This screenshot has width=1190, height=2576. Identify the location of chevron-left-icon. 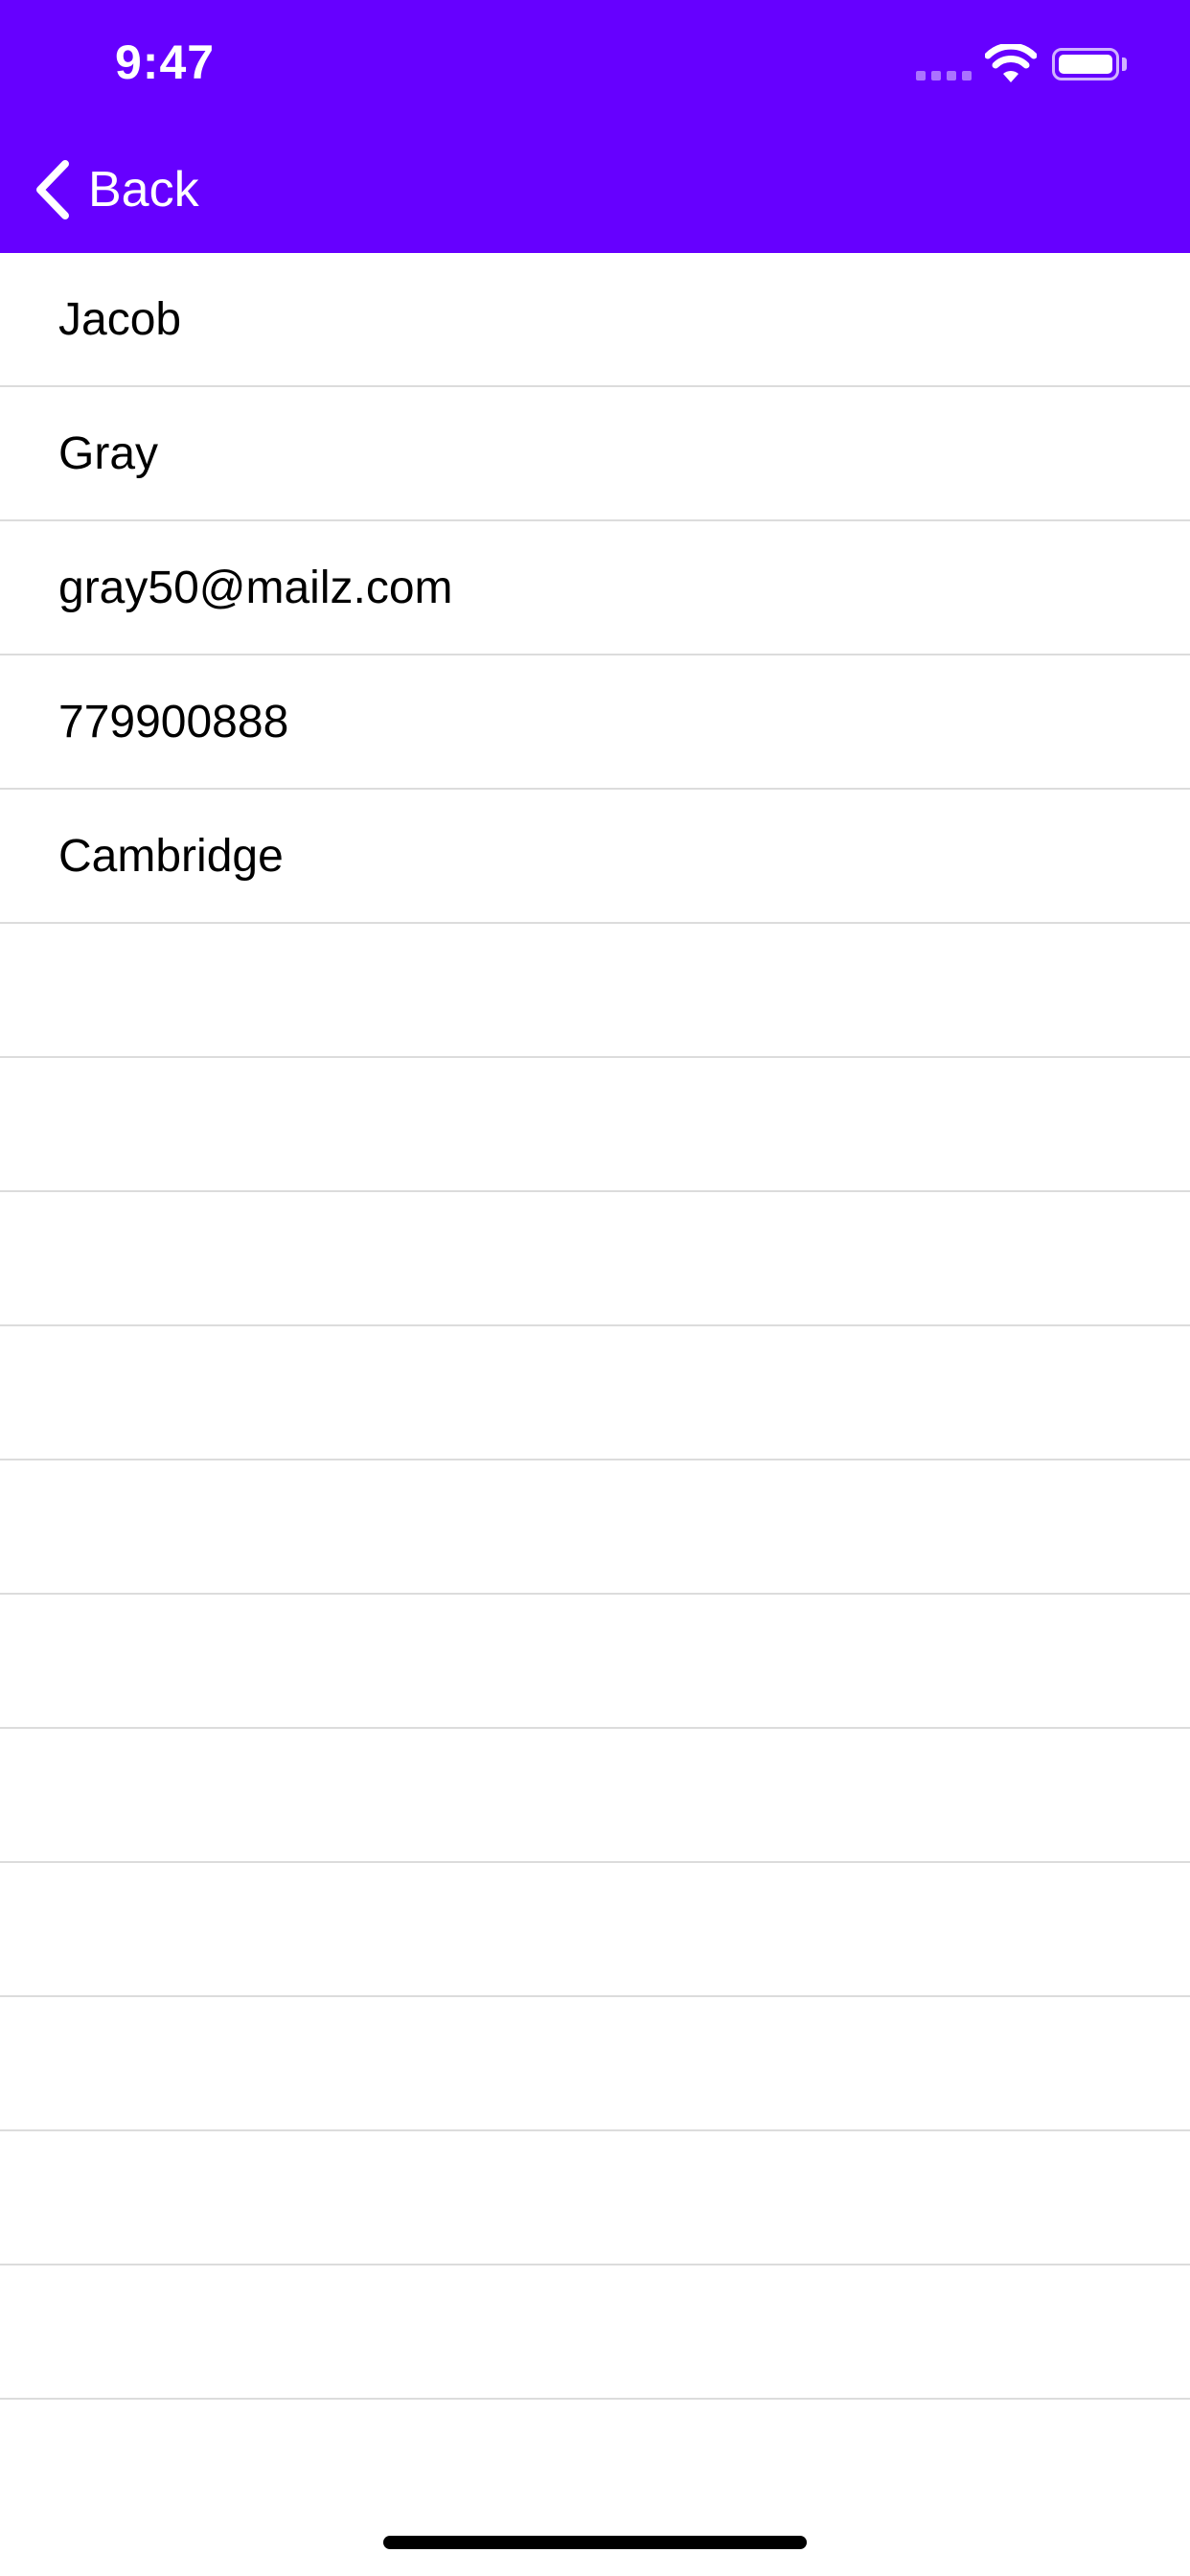
(53, 189).